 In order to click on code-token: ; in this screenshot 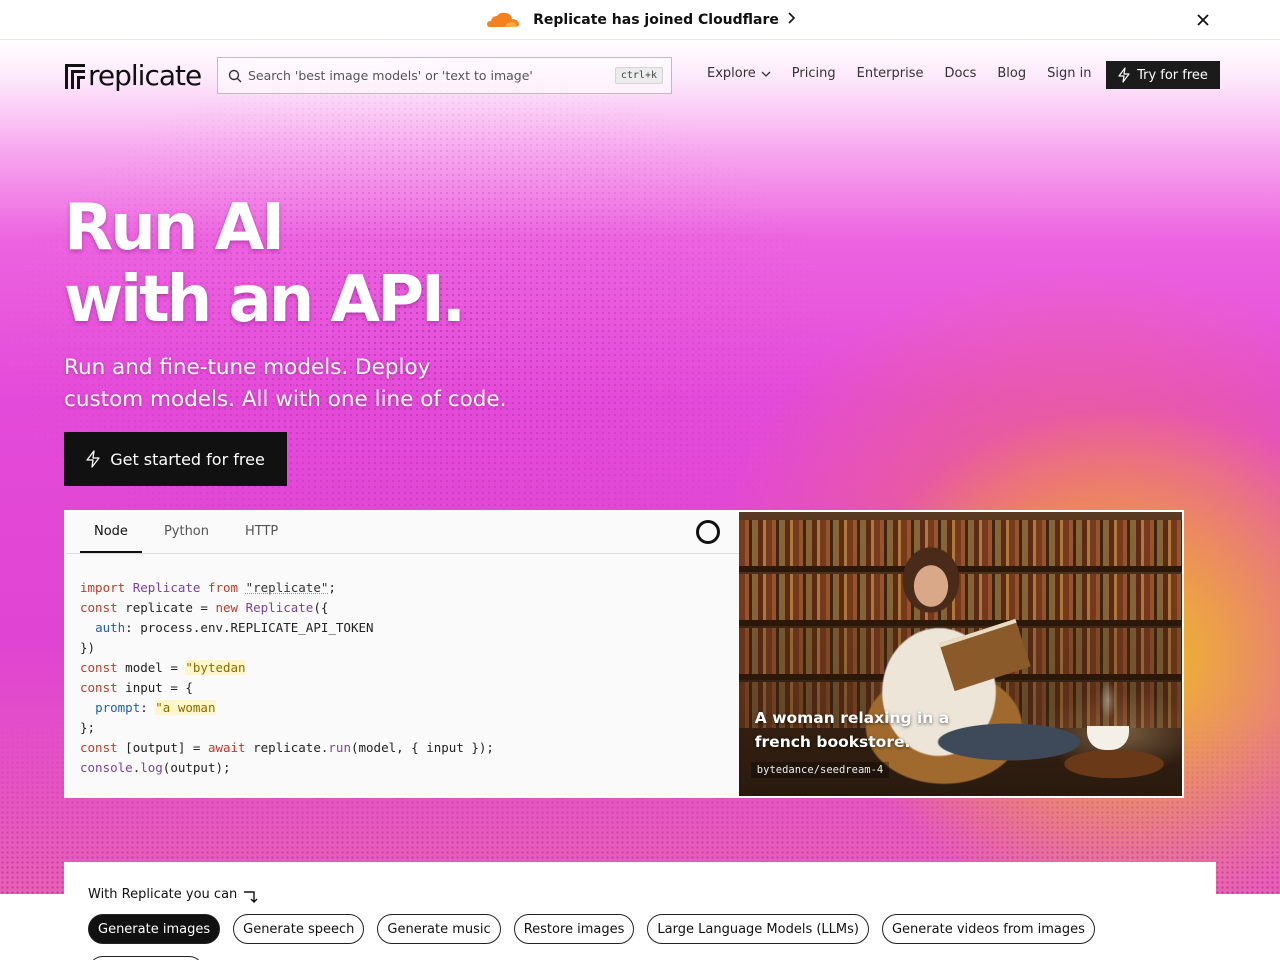, I will do `click(332, 587)`.